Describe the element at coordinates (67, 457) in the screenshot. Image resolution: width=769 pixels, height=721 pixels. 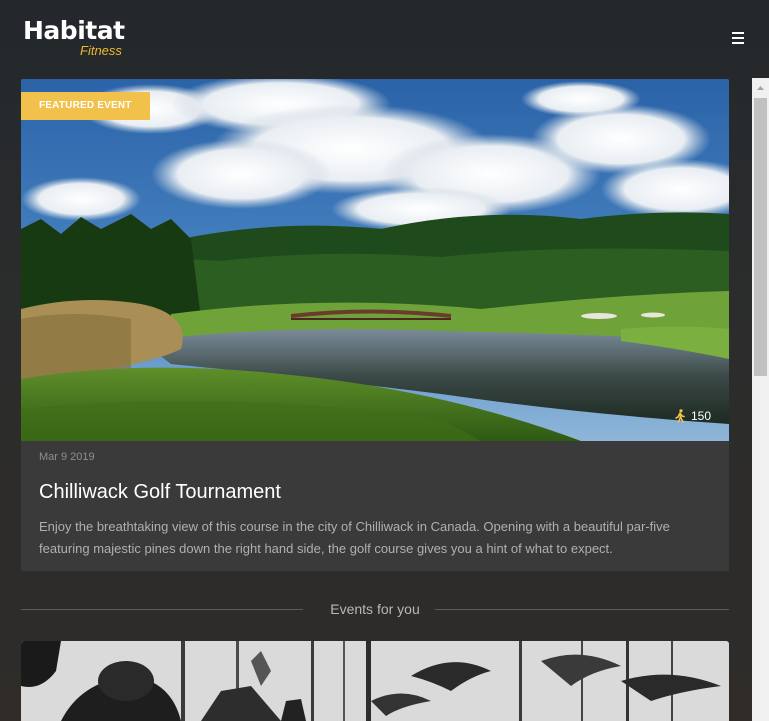
I see `event-date: Mar 9 2019` at that location.